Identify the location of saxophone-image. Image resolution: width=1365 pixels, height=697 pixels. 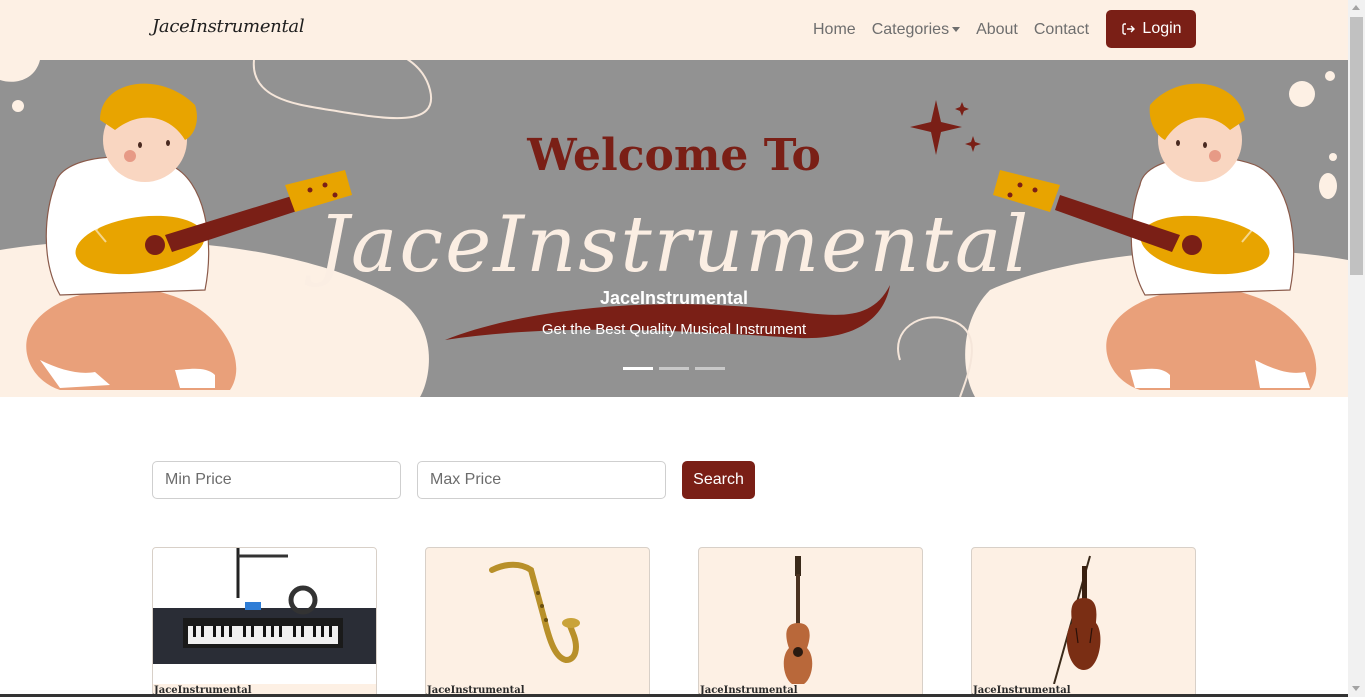
(534, 612).